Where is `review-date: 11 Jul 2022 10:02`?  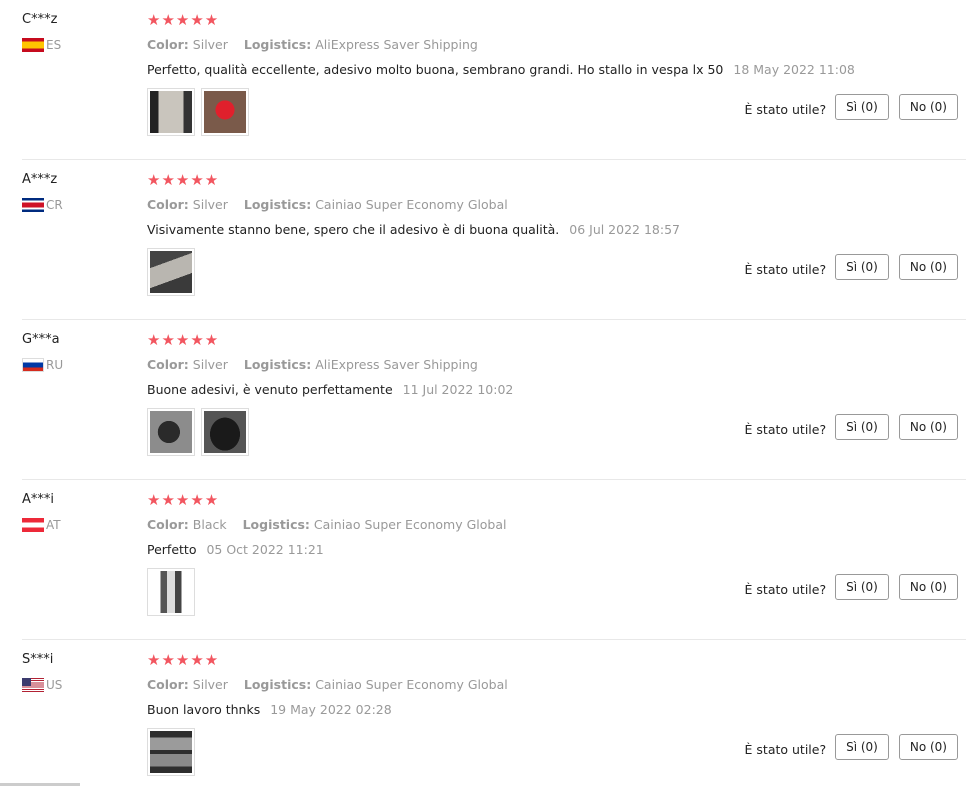
review-date: 11 Jul 2022 10:02 is located at coordinates (458, 389).